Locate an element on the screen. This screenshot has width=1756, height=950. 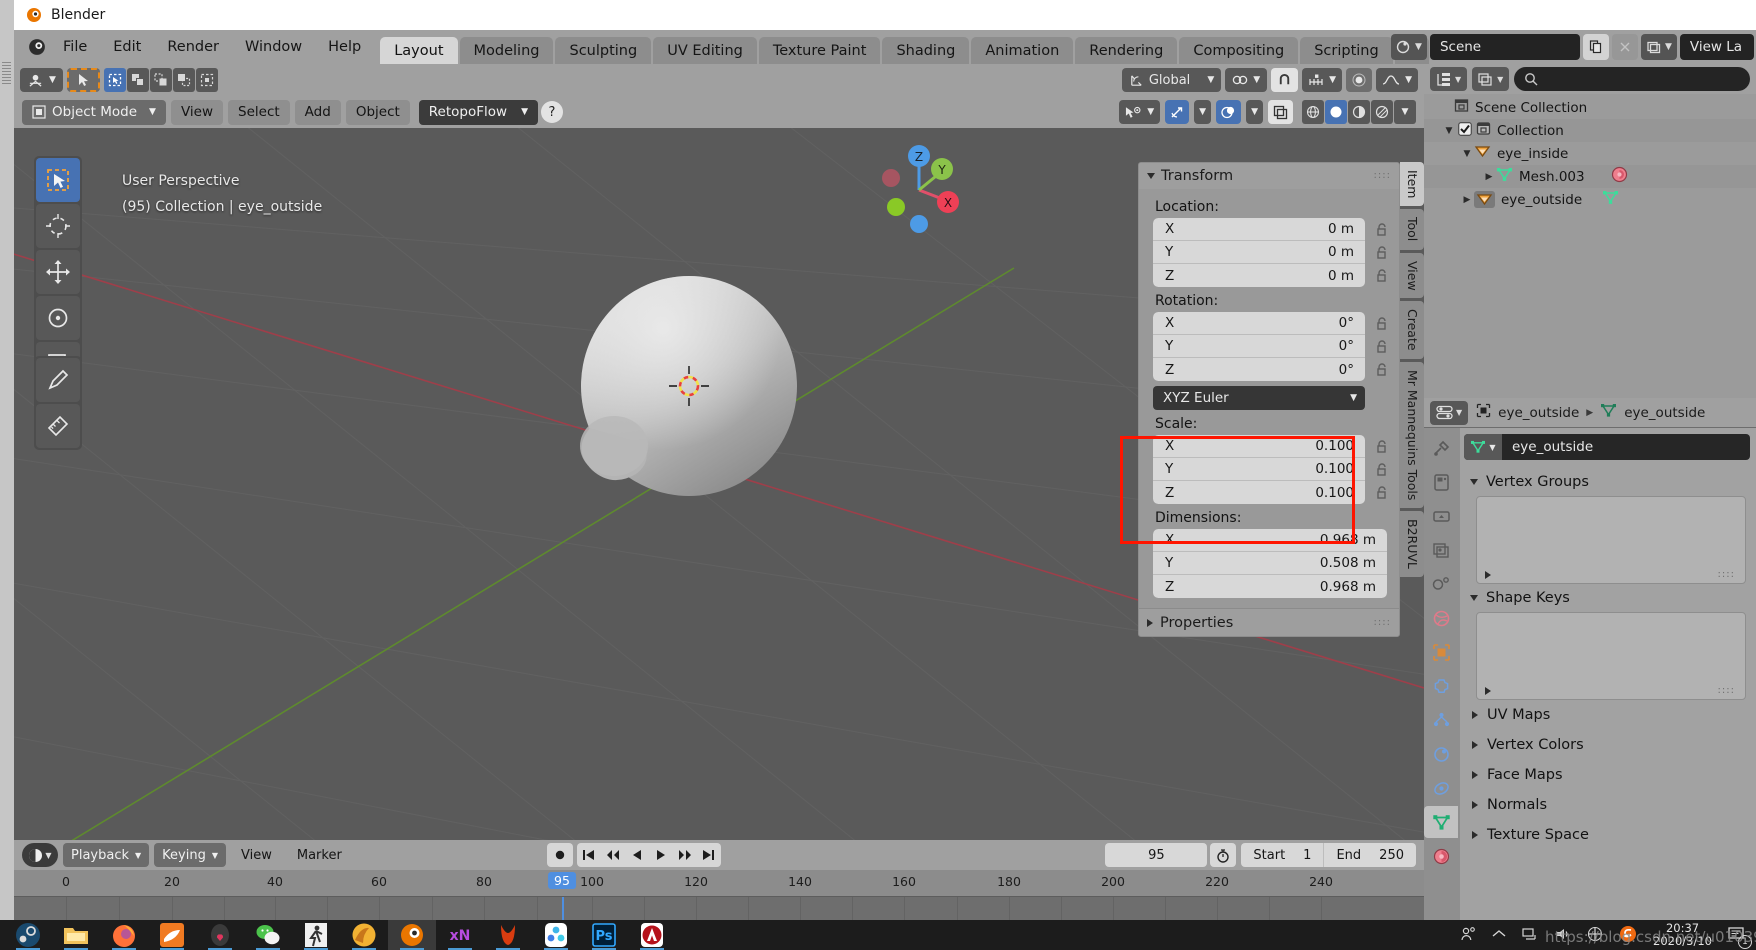
panel-expand-icon is located at coordinates (1150, 622).